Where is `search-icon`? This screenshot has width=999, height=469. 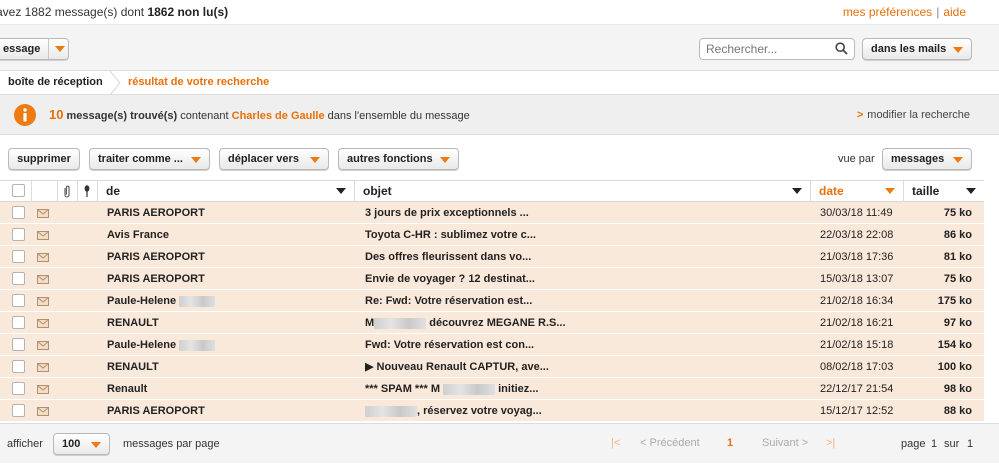 search-icon is located at coordinates (841, 48).